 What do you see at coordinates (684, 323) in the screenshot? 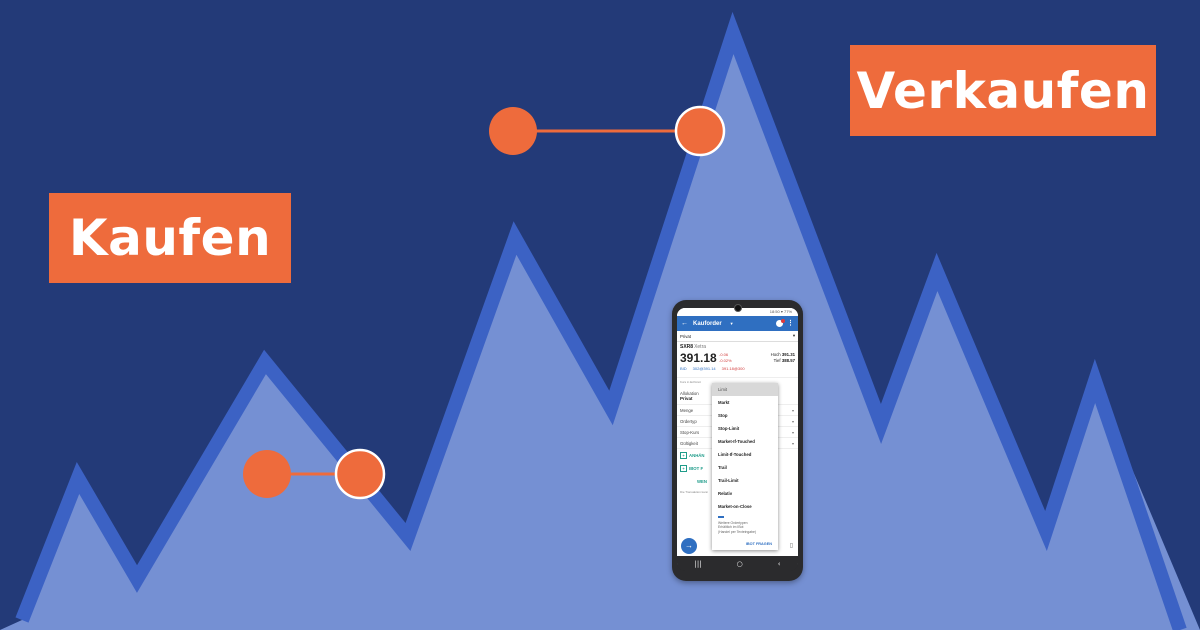
I see `back-arrow-icon: ←` at bounding box center [684, 323].